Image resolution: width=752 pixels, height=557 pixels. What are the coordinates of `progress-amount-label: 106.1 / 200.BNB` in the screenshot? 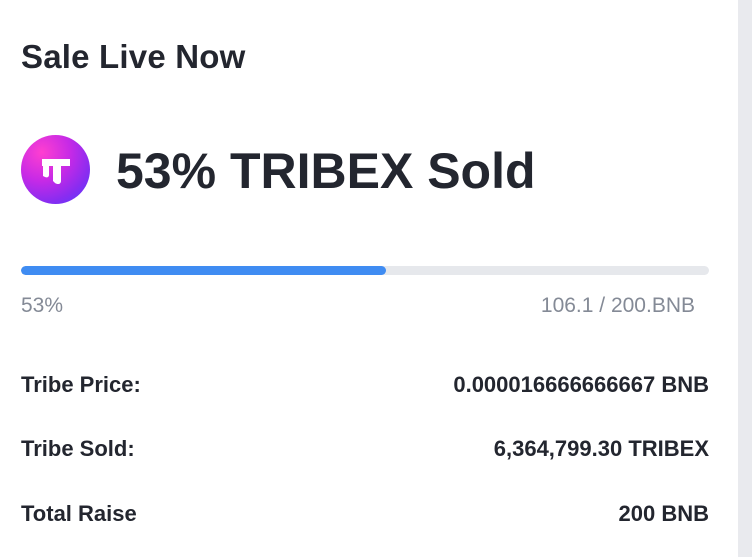 It's located at (617, 305).